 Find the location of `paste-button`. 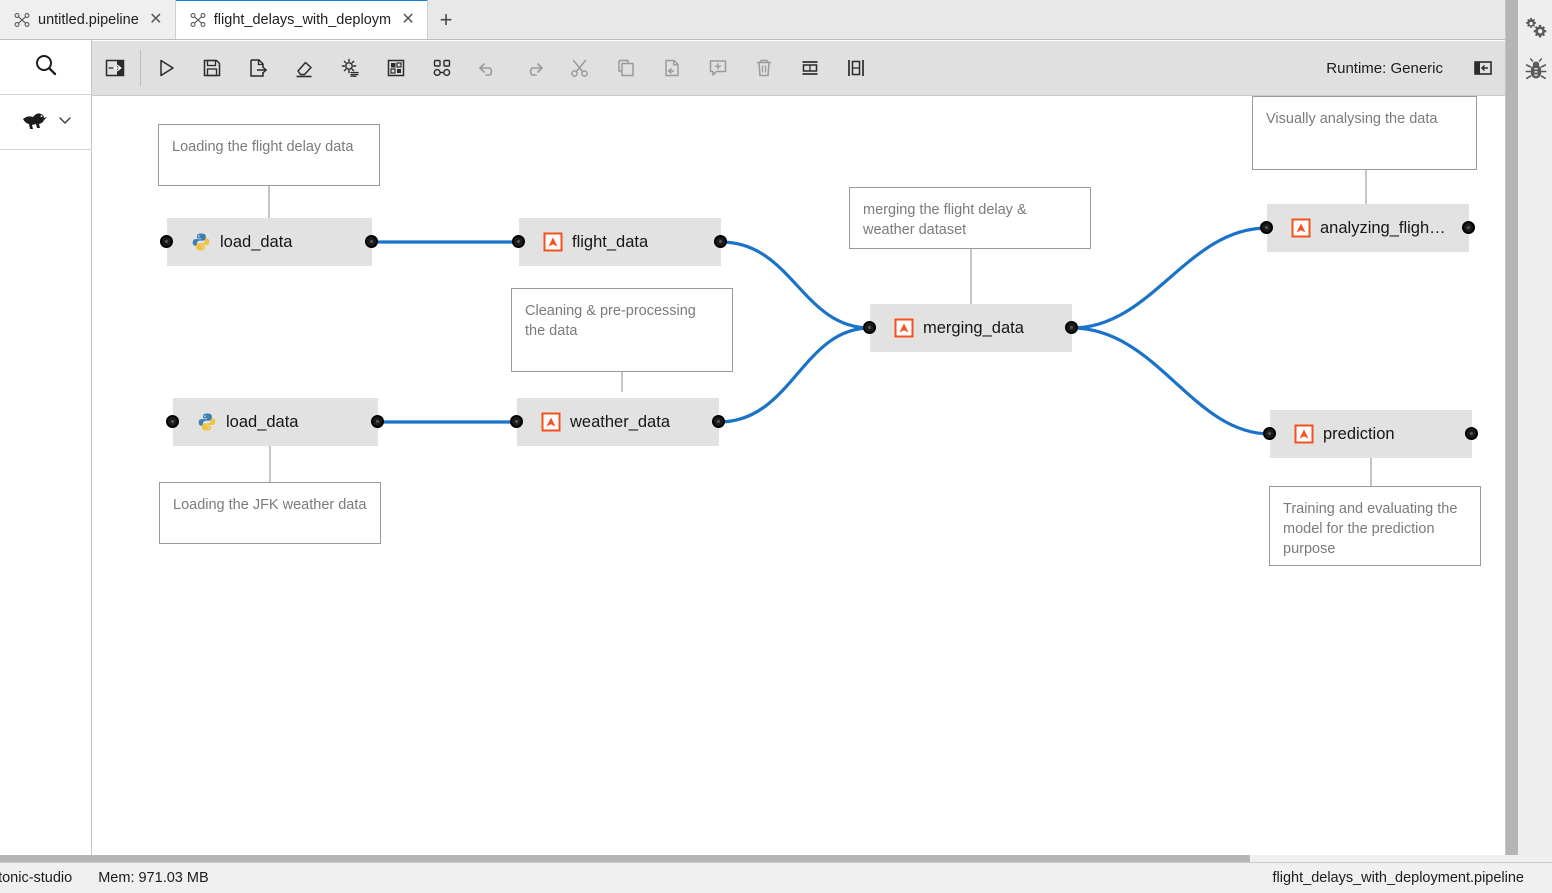

paste-button is located at coordinates (672, 68).